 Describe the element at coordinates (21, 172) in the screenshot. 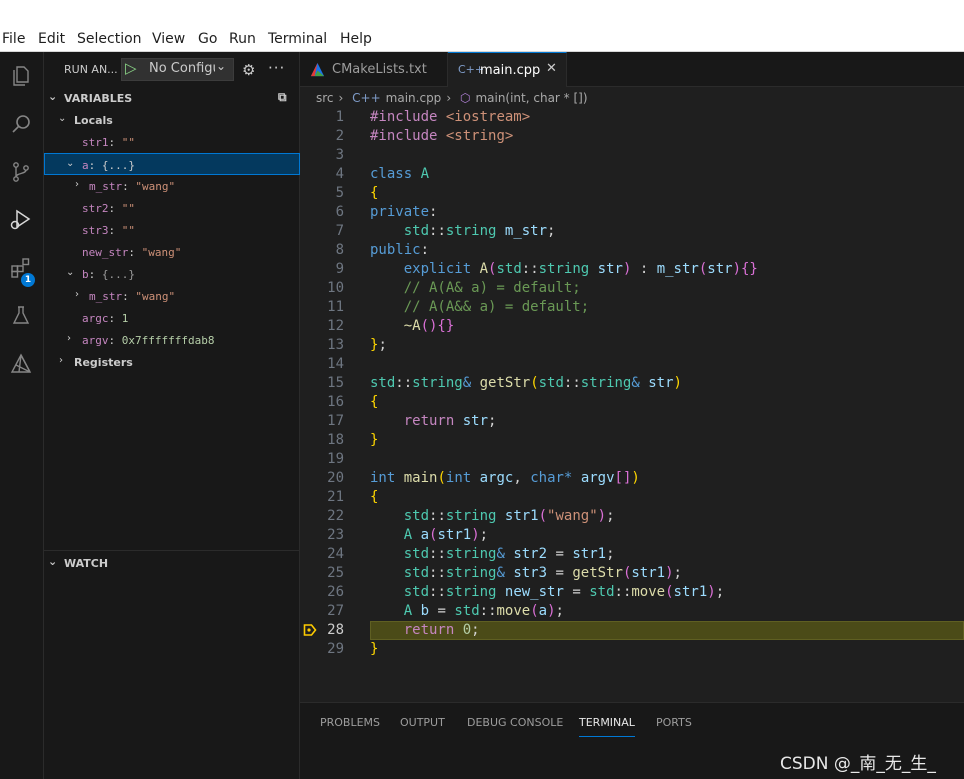

I see `source-control-icon` at that location.